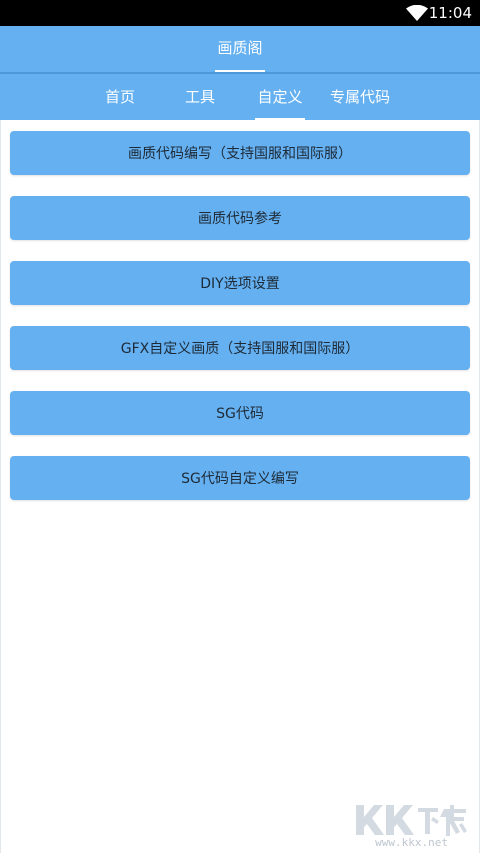 This screenshot has width=480, height=853. What do you see at coordinates (280, 97) in the screenshot?
I see `tab-custom: 自定义` at bounding box center [280, 97].